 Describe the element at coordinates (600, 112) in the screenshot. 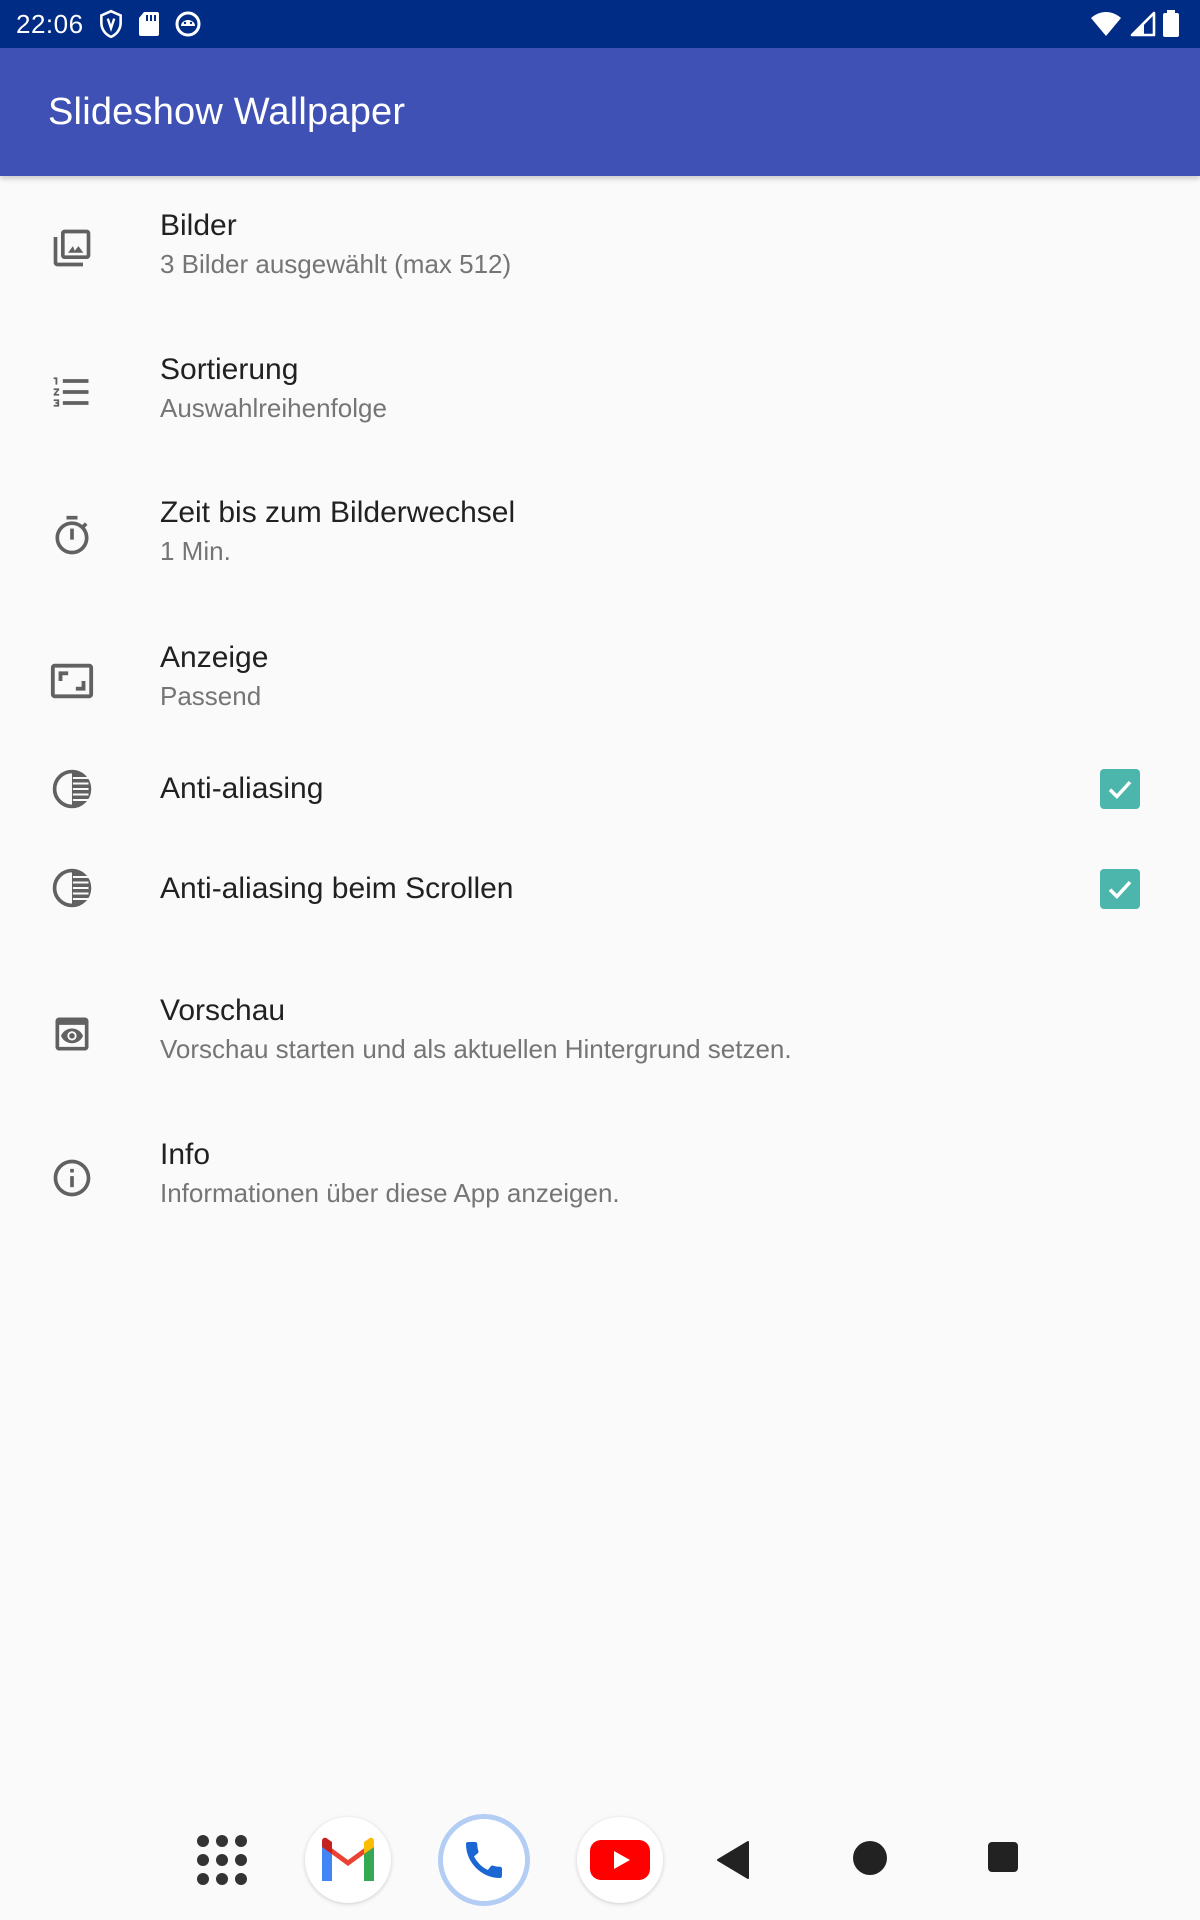

I see `app-bar: Slideshow Wallpaper` at that location.